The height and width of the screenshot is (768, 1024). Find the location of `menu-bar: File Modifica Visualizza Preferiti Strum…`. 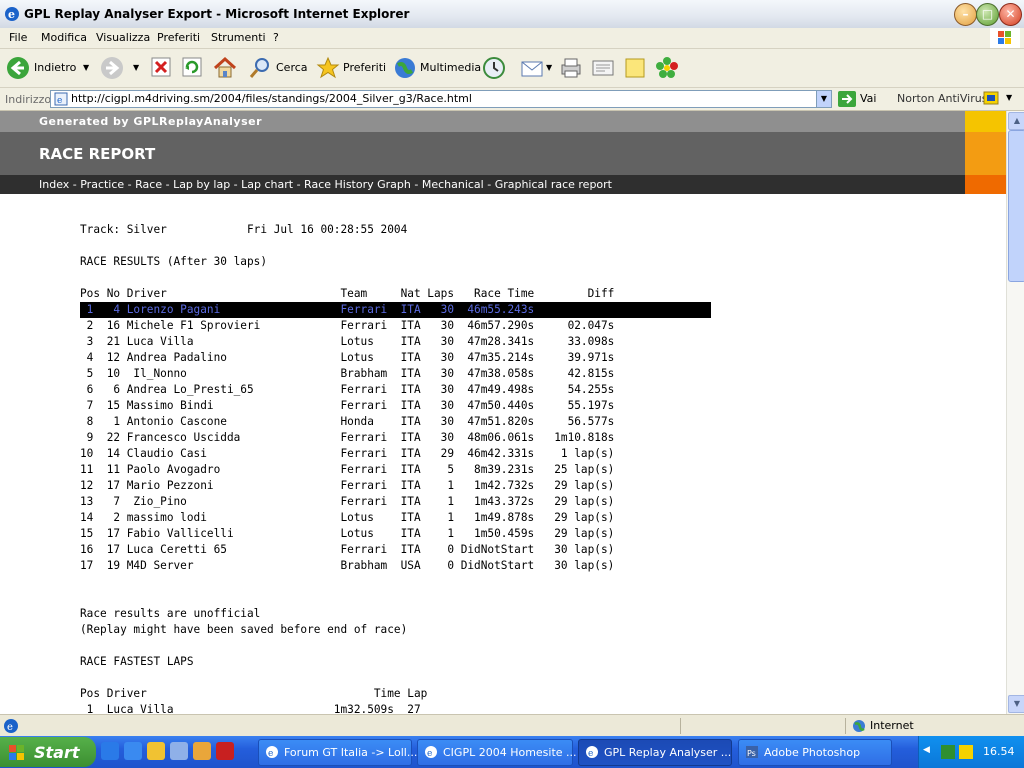

menu-bar: File Modifica Visualizza Preferiti Strum… is located at coordinates (512, 38).